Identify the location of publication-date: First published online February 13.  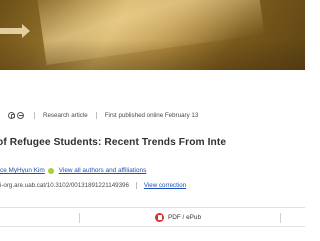
(151, 115).